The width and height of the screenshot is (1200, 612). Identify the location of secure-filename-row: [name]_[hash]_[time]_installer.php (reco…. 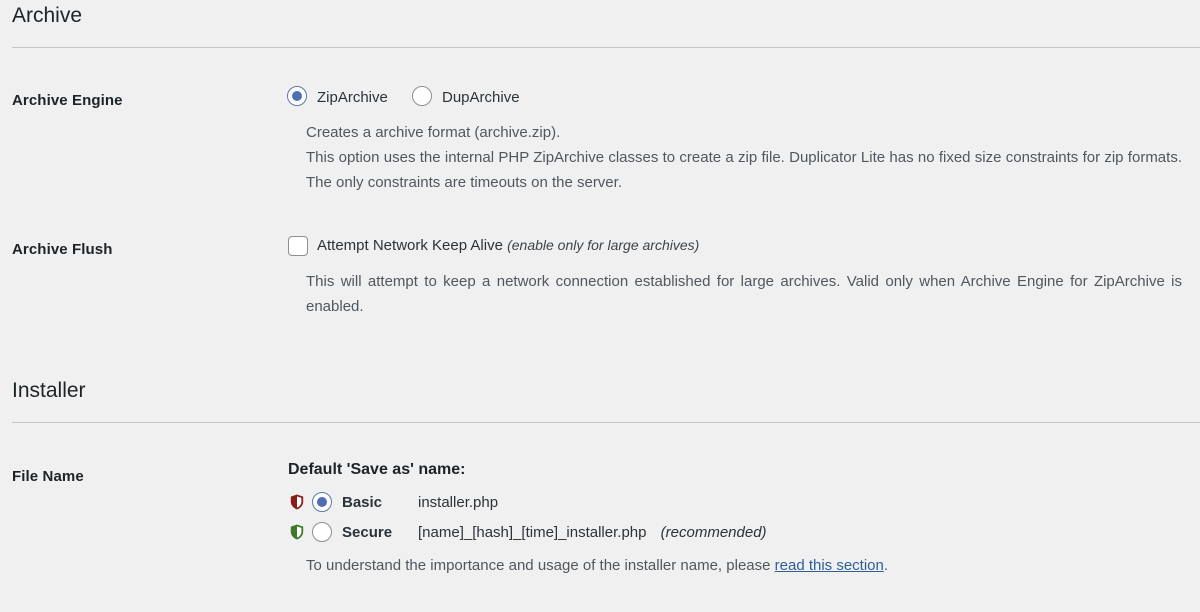
(592, 532).